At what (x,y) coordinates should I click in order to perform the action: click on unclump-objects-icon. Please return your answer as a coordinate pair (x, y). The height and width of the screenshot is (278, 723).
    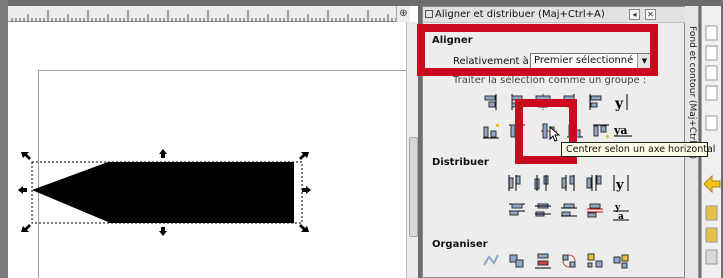
    Looking at the image, I should click on (621, 261).